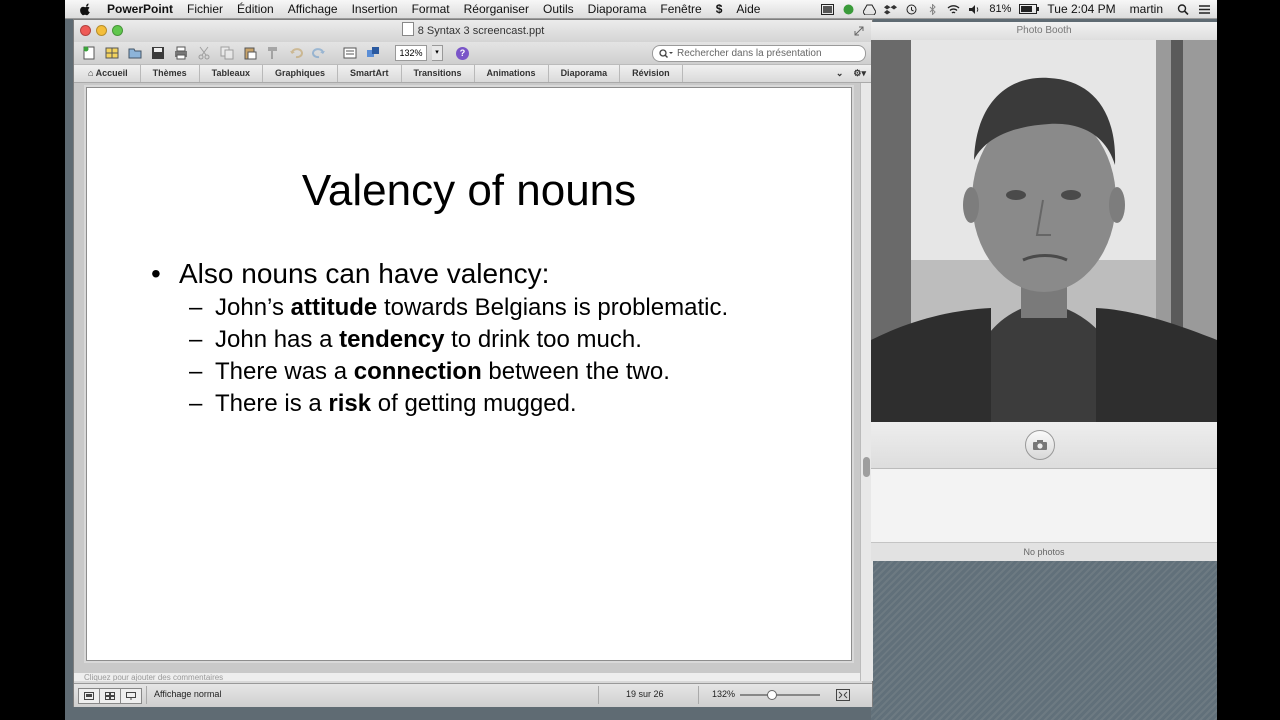 The width and height of the screenshot is (1280, 720). Describe the element at coordinates (651, 73) in the screenshot. I see `tab-revision: Révision` at that location.